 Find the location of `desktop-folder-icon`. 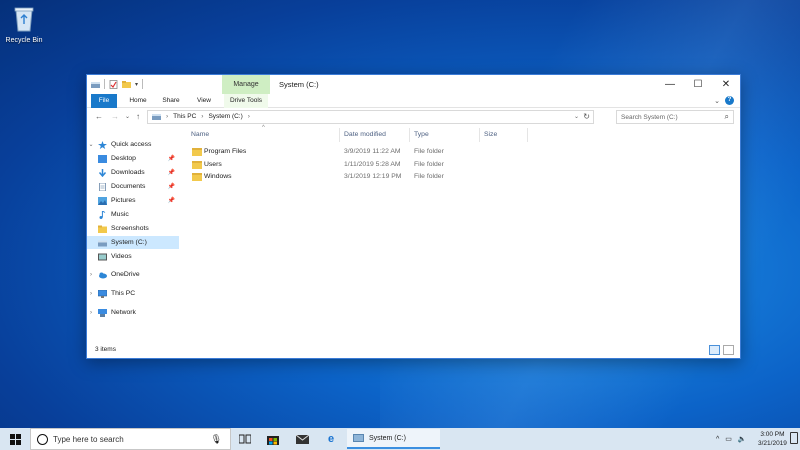

desktop-folder-icon is located at coordinates (102, 158).